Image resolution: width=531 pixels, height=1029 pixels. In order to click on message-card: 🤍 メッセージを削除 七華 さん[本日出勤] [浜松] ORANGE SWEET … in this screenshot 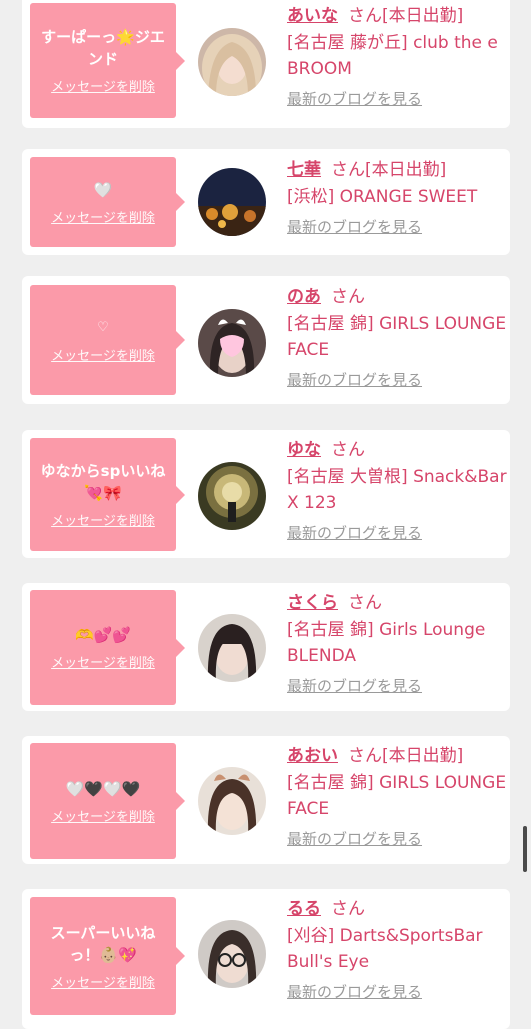, I will do `click(266, 202)`.